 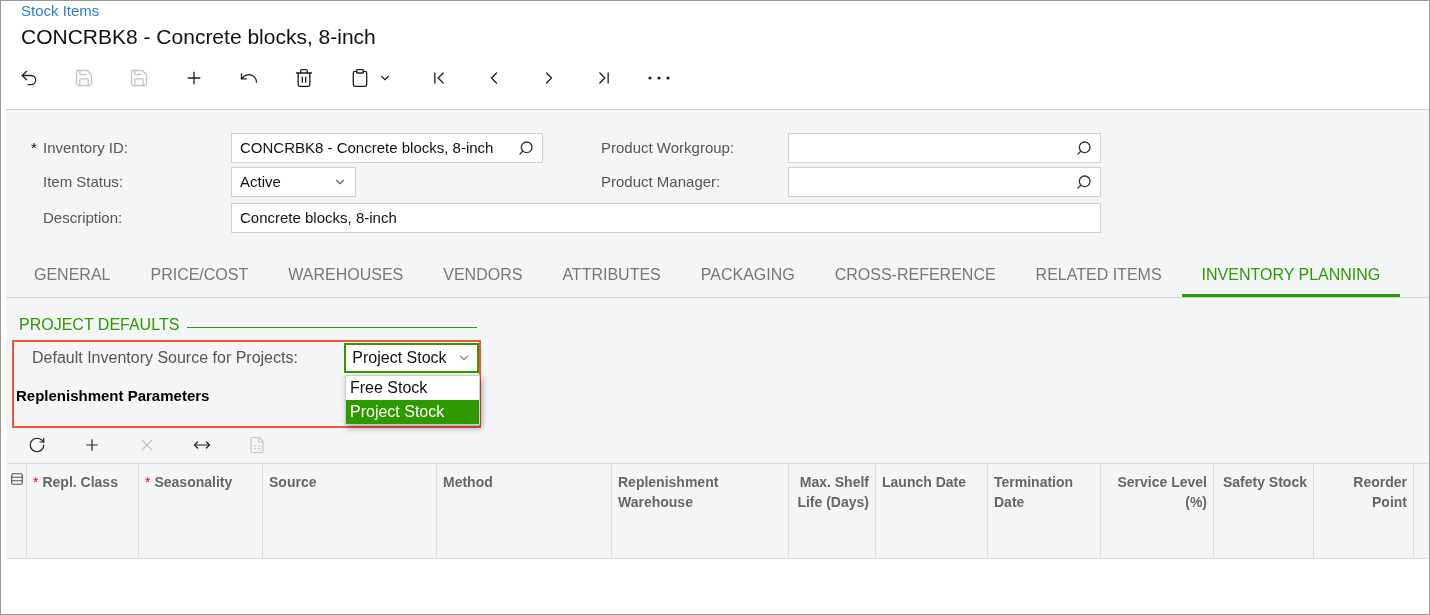 I want to click on column-header: * Seasonality, so click(x=201, y=511).